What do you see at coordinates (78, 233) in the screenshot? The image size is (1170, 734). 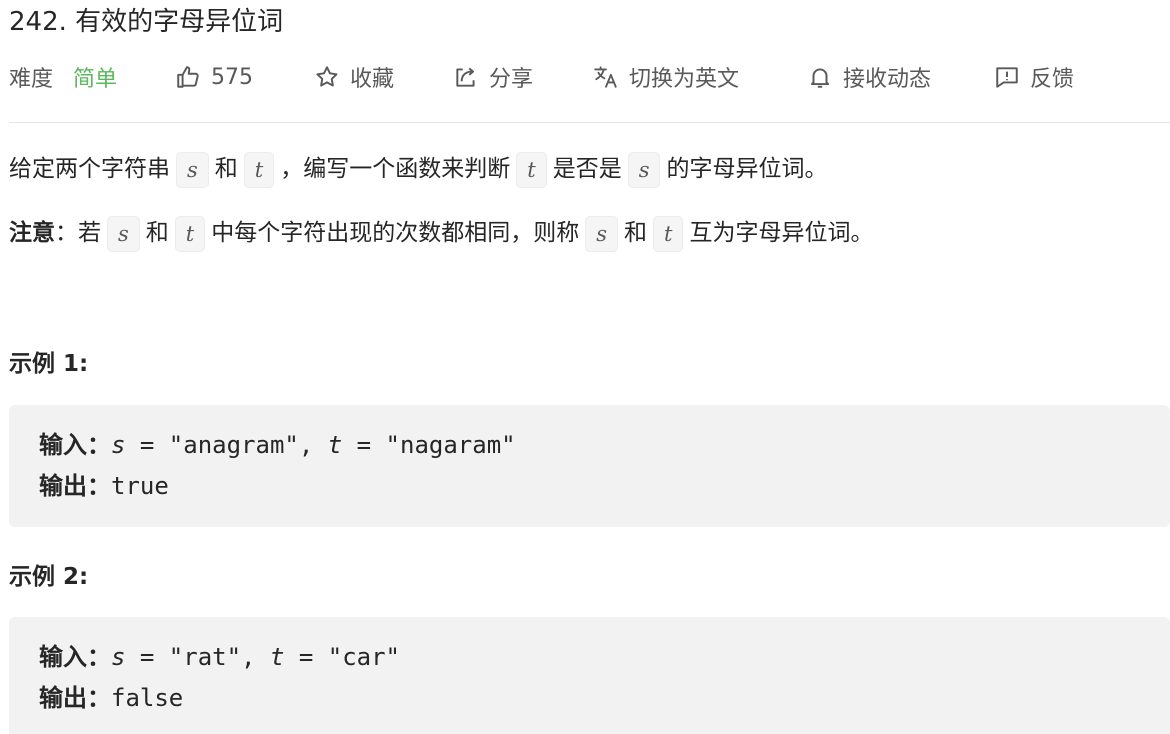 I see `note-text: ：若` at bounding box center [78, 233].